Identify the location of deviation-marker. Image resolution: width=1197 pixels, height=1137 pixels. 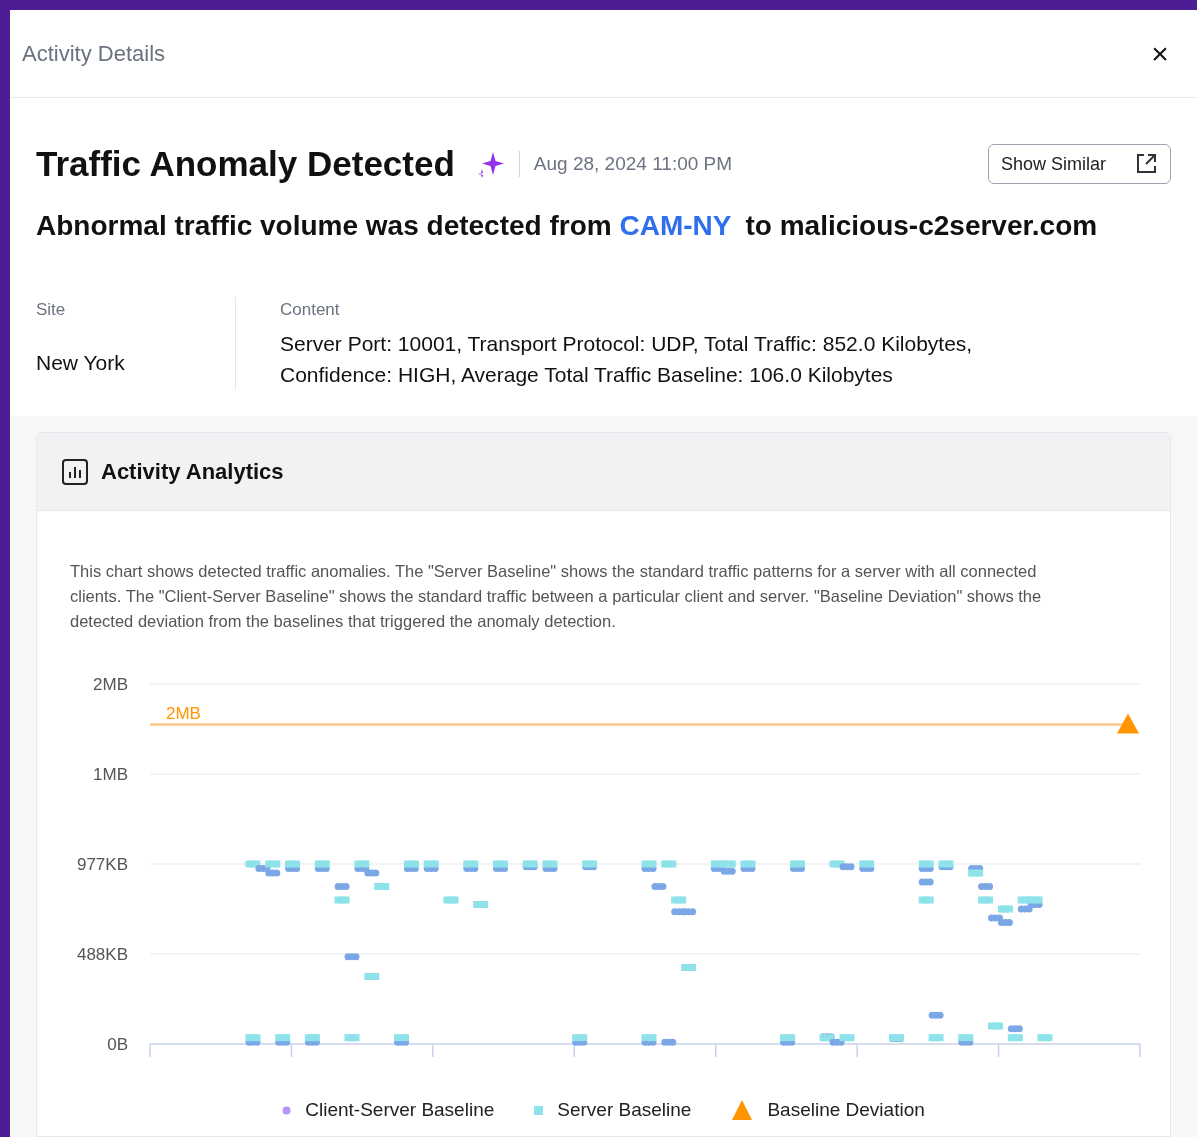
(1128, 723).